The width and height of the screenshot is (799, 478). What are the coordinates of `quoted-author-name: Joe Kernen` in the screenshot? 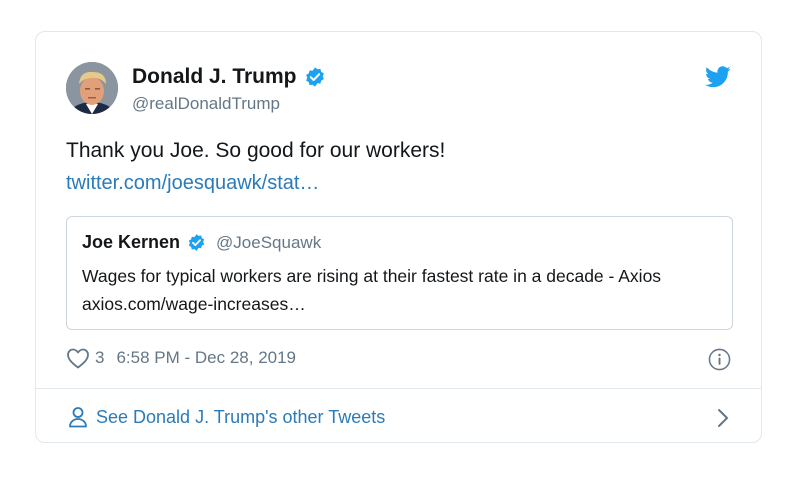 It's located at (131, 242).